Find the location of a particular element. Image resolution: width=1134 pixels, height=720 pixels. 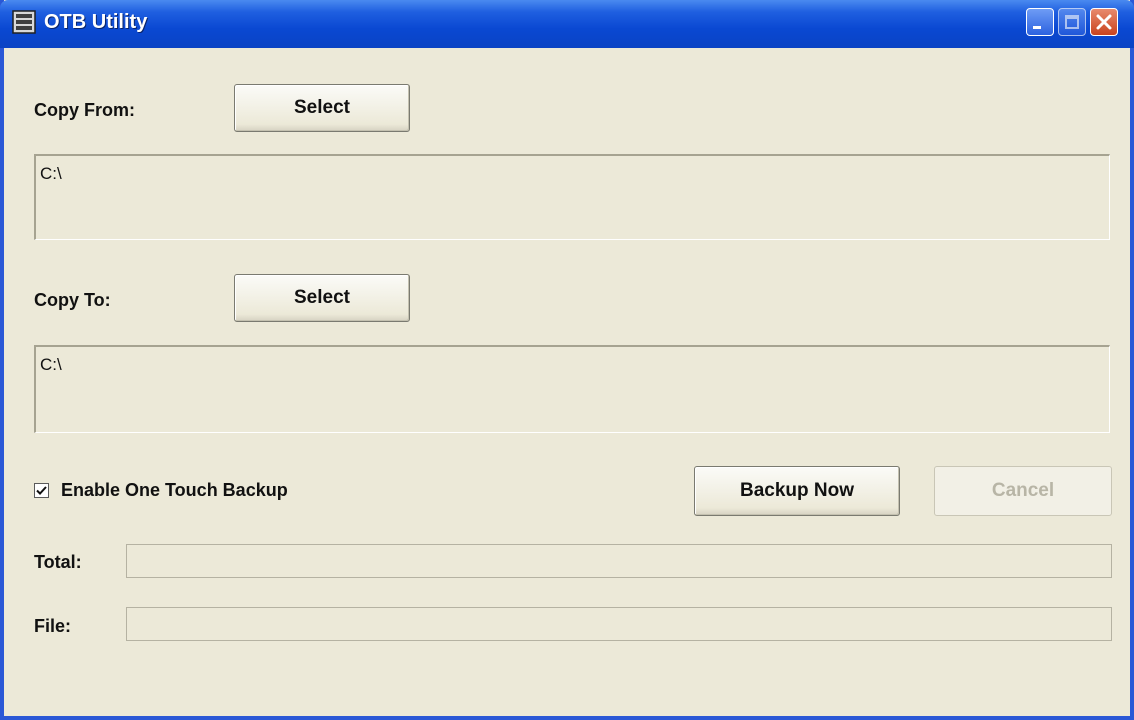

copy-from-path-field: C:\ is located at coordinates (572, 197).